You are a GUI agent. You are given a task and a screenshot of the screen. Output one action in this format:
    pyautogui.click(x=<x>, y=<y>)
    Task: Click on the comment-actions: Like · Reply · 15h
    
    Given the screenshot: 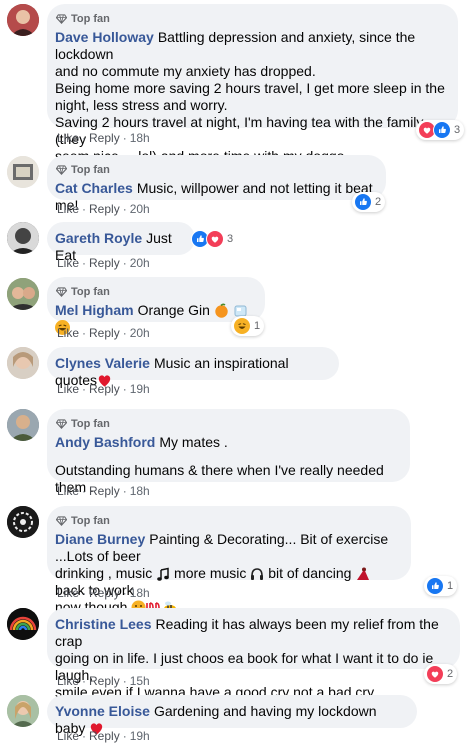 What is the action you would take?
    pyautogui.click(x=103, y=681)
    